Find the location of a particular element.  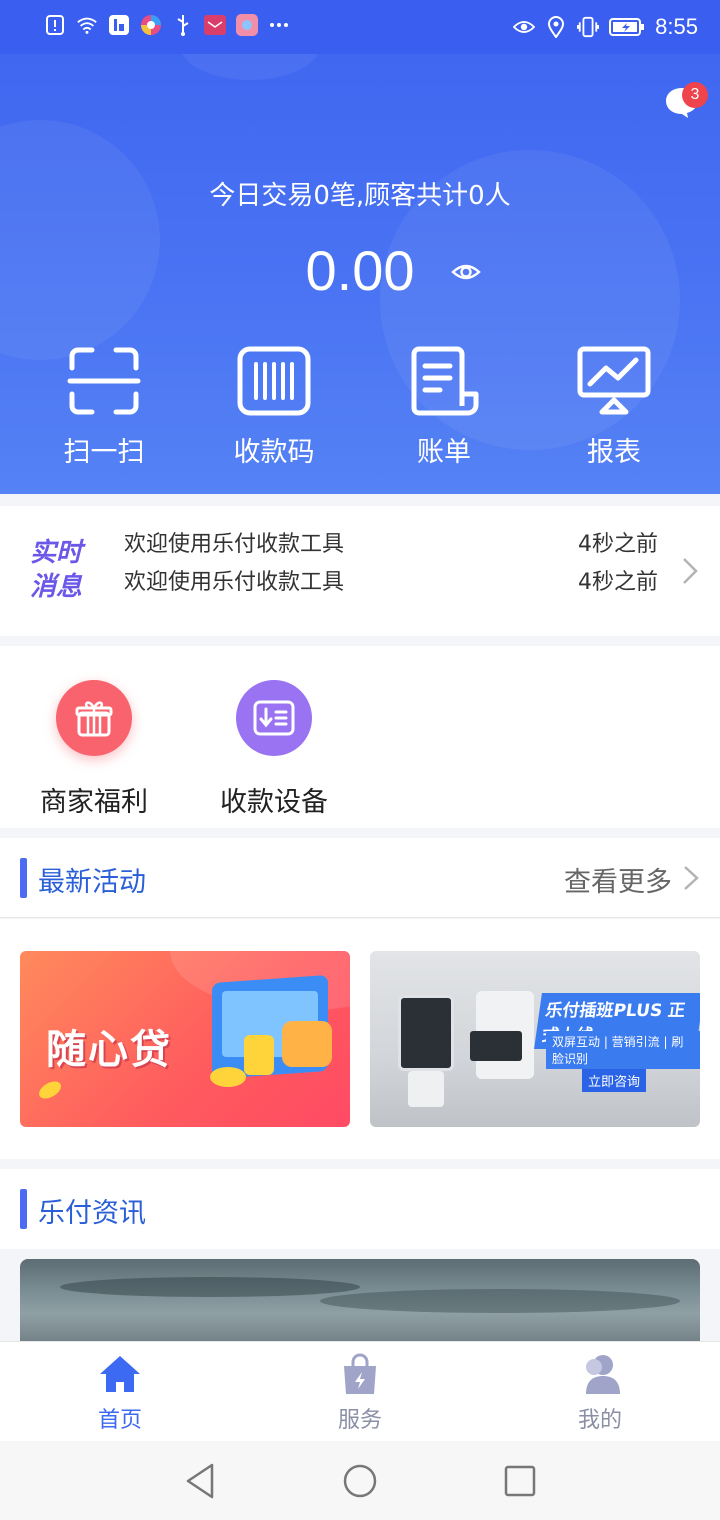

messages-button: 3 is located at coordinates (686, 104).